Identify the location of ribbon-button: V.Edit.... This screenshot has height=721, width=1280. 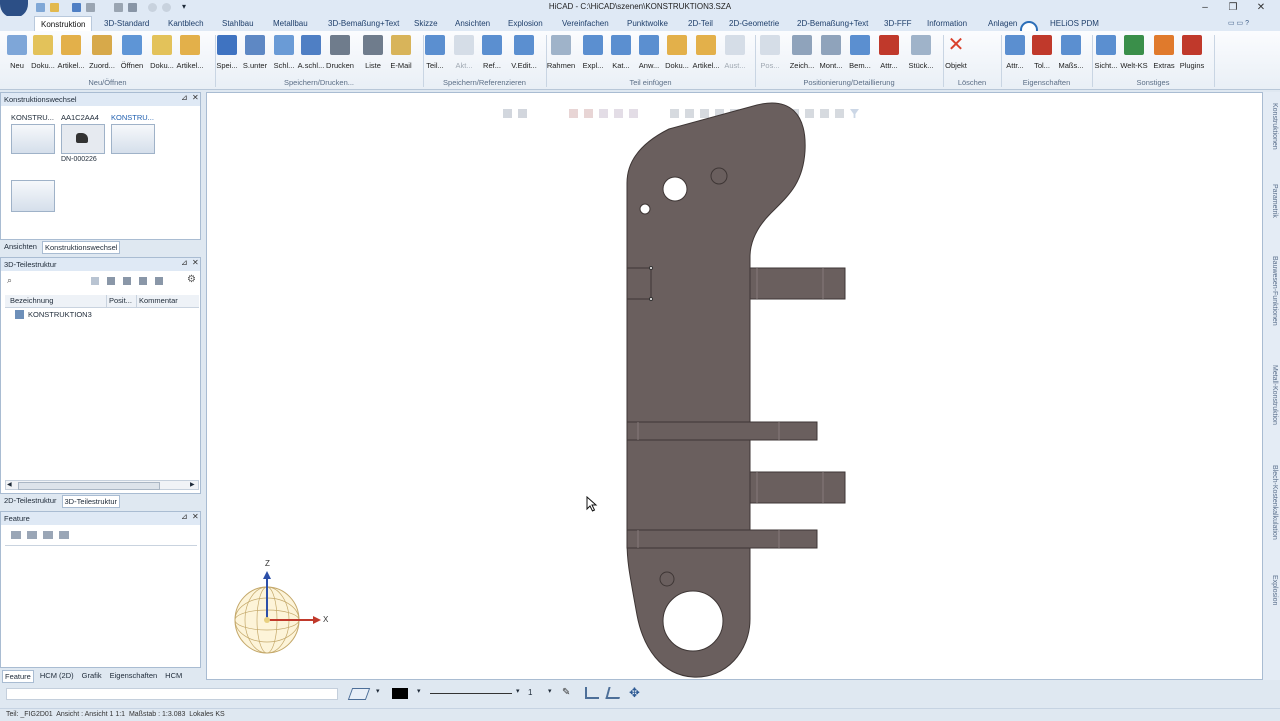
(524, 56).